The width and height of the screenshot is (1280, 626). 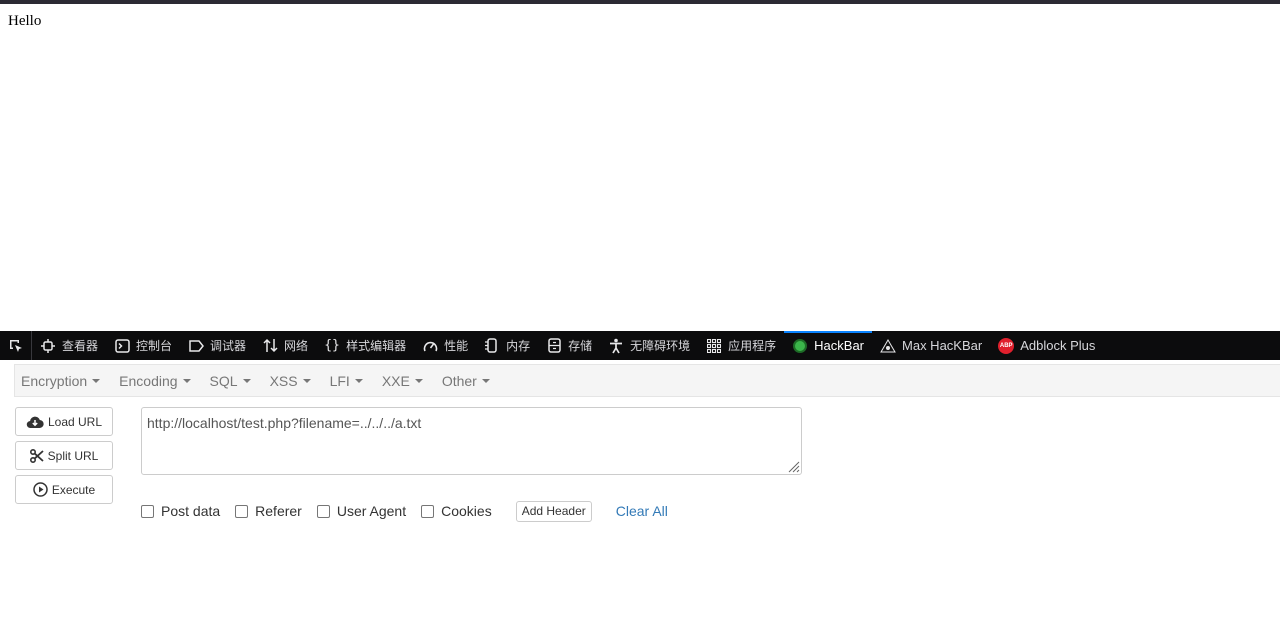 I want to click on referer-checkbox, so click(x=242, y=511).